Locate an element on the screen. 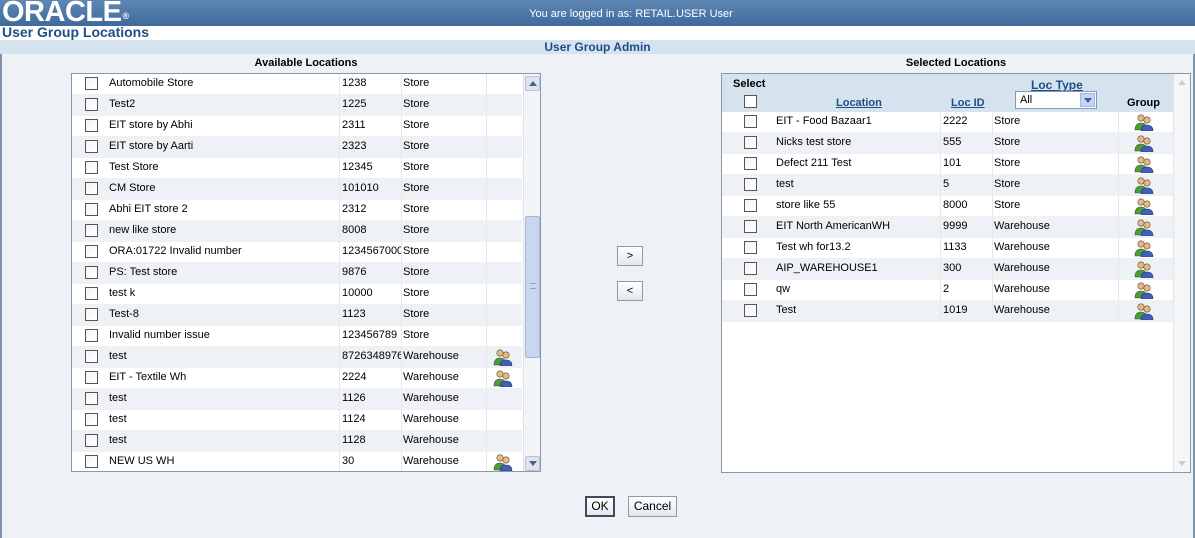 Image resolution: width=1195 pixels, height=538 pixels. dropdown-button is located at coordinates (1087, 100).